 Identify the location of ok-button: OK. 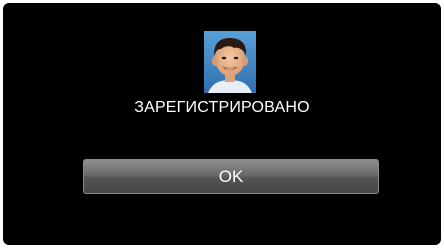
(231, 176).